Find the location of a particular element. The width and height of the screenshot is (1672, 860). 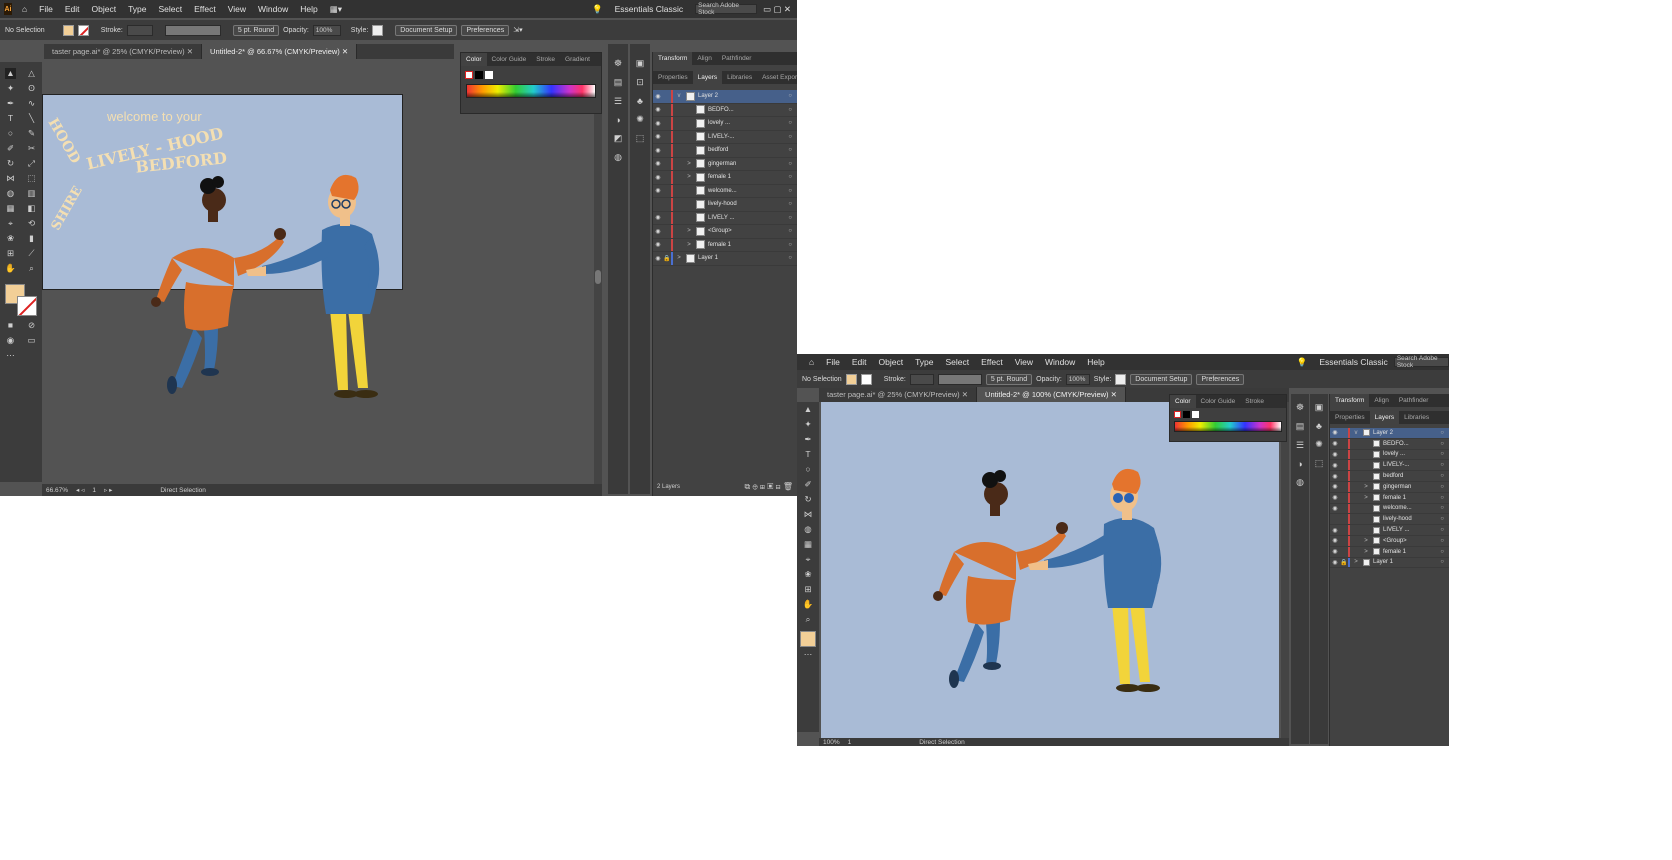

selection-tool-icon: ▲ is located at coordinates (10, 73).